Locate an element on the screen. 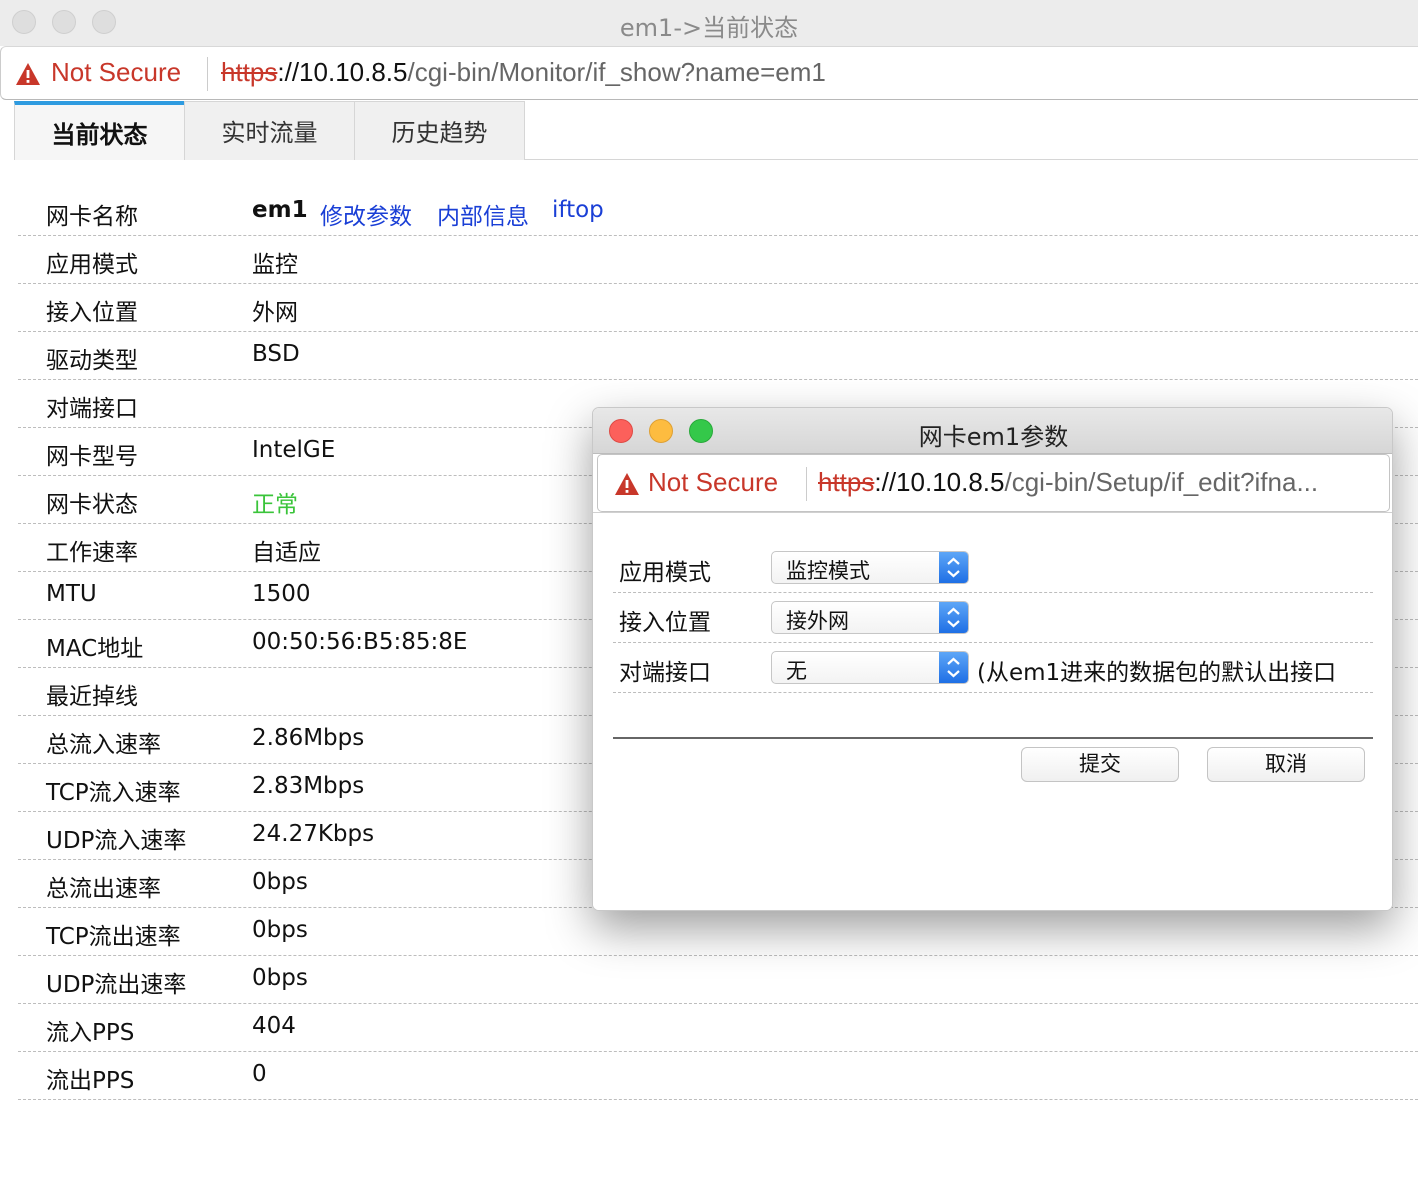 The width and height of the screenshot is (1418, 1188). row-label: 接入位置 is located at coordinates (92, 313).